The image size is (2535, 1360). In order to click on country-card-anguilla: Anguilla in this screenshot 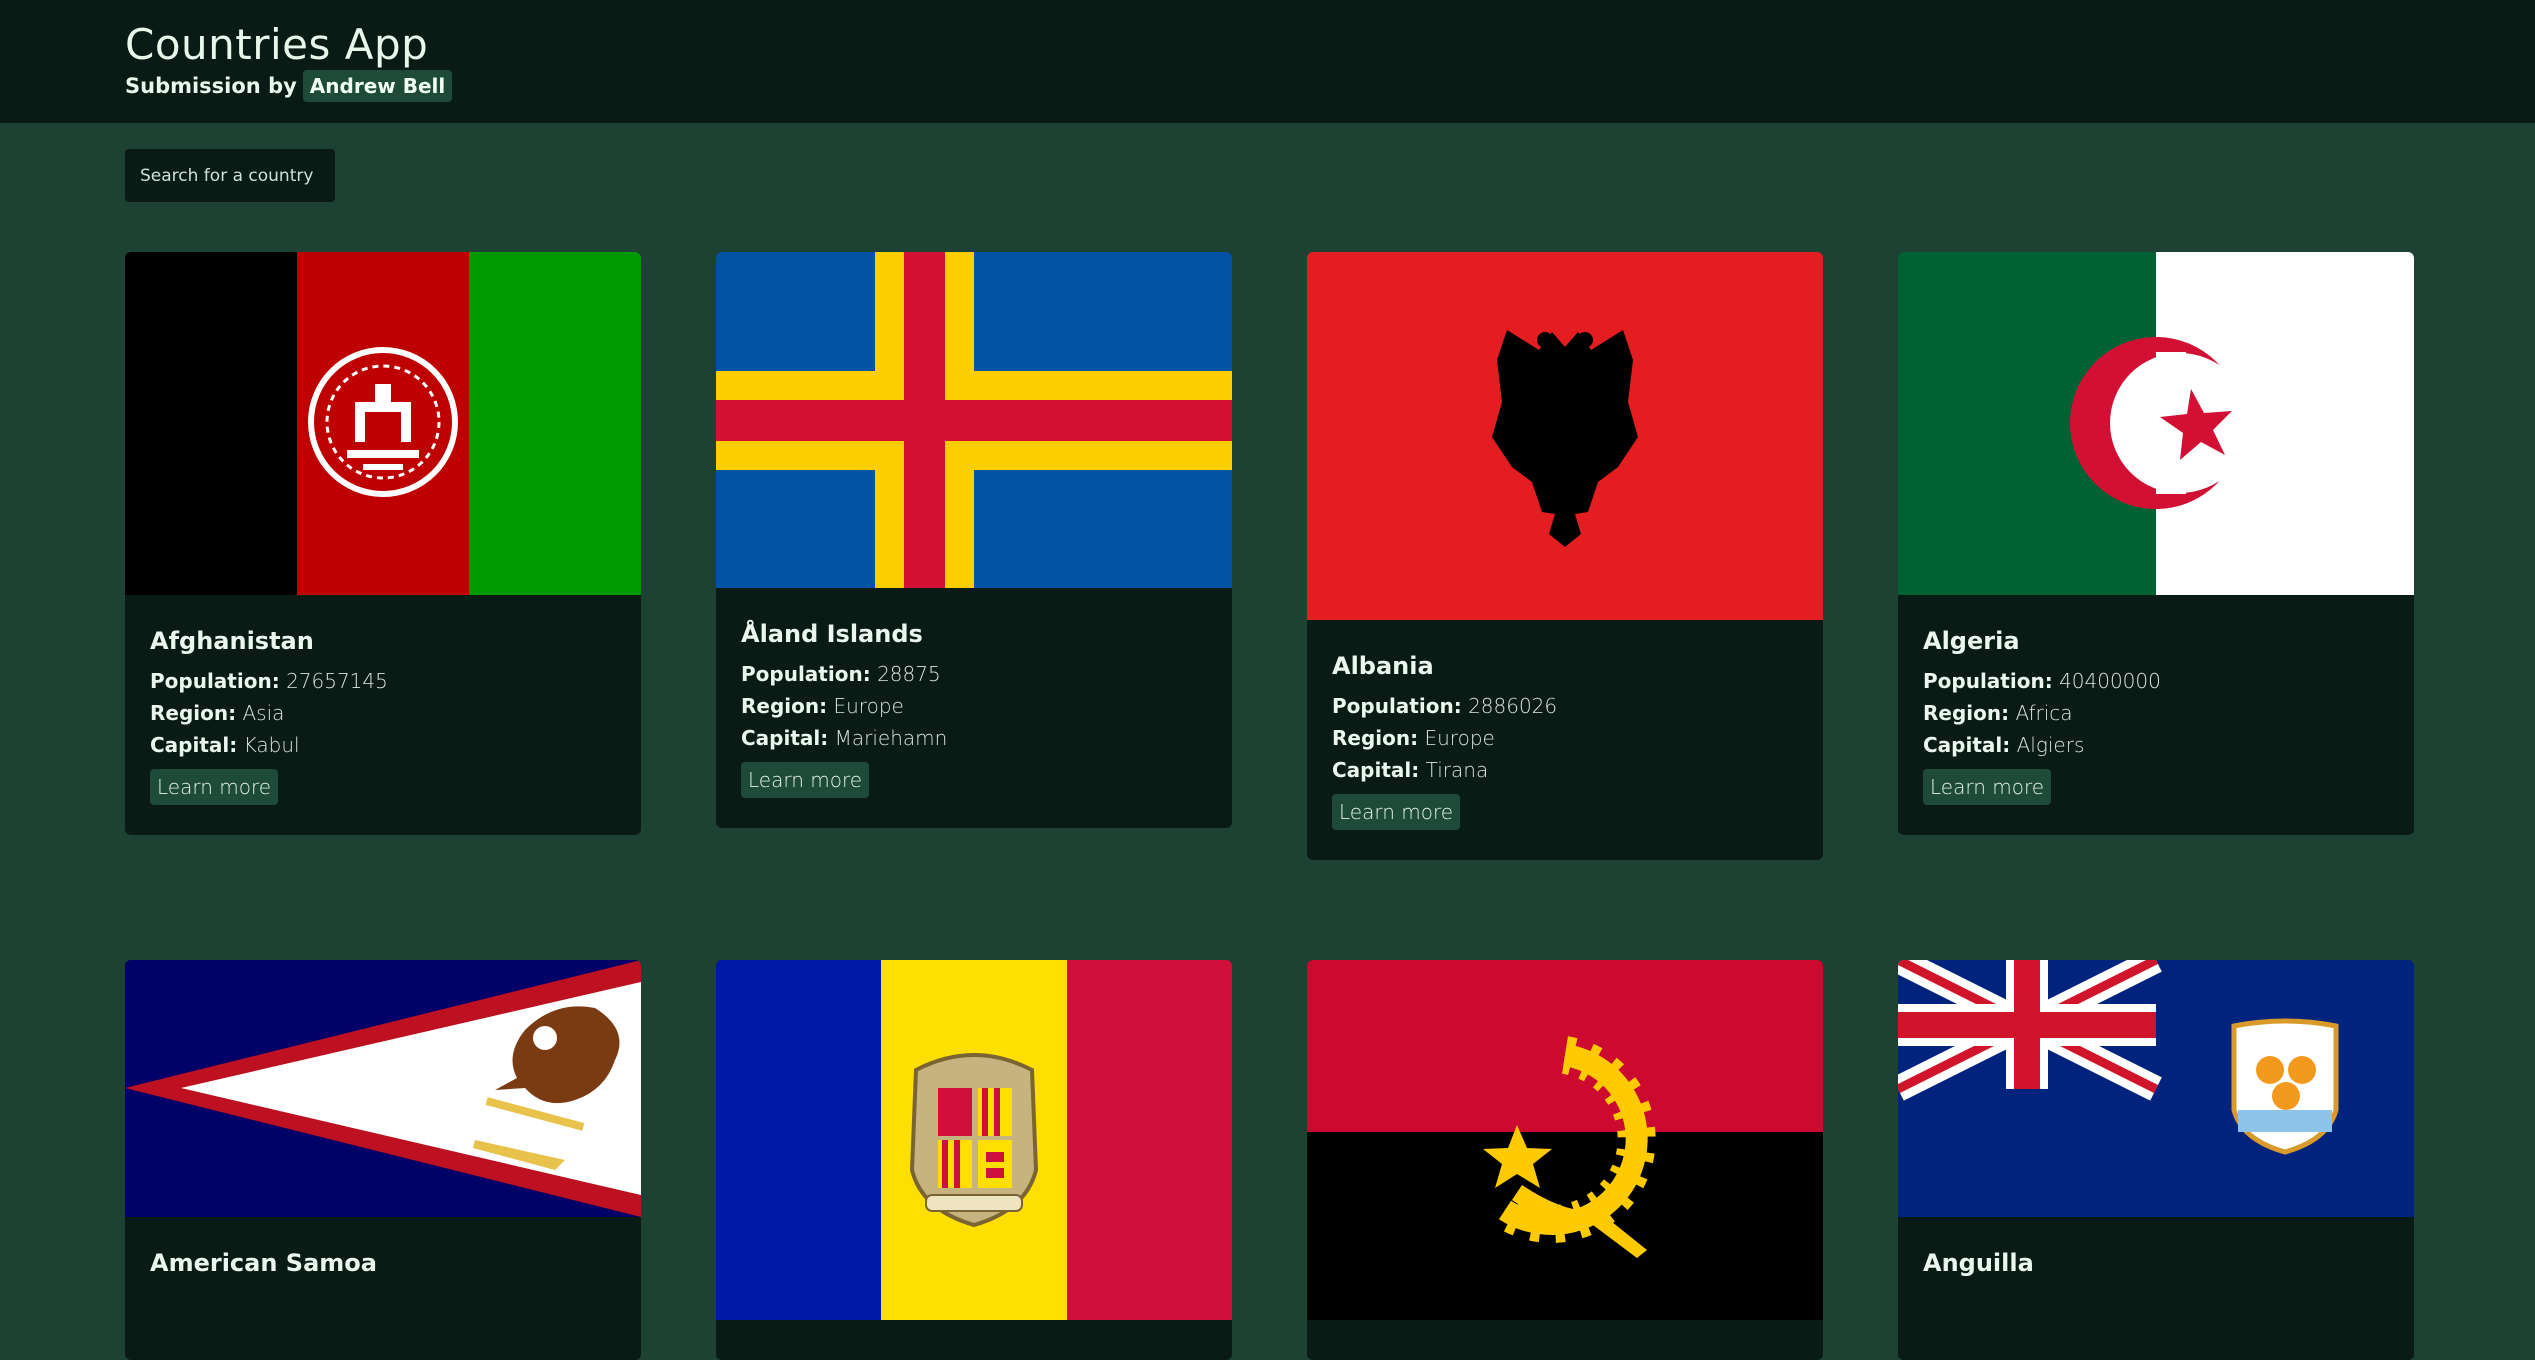, I will do `click(2156, 1160)`.